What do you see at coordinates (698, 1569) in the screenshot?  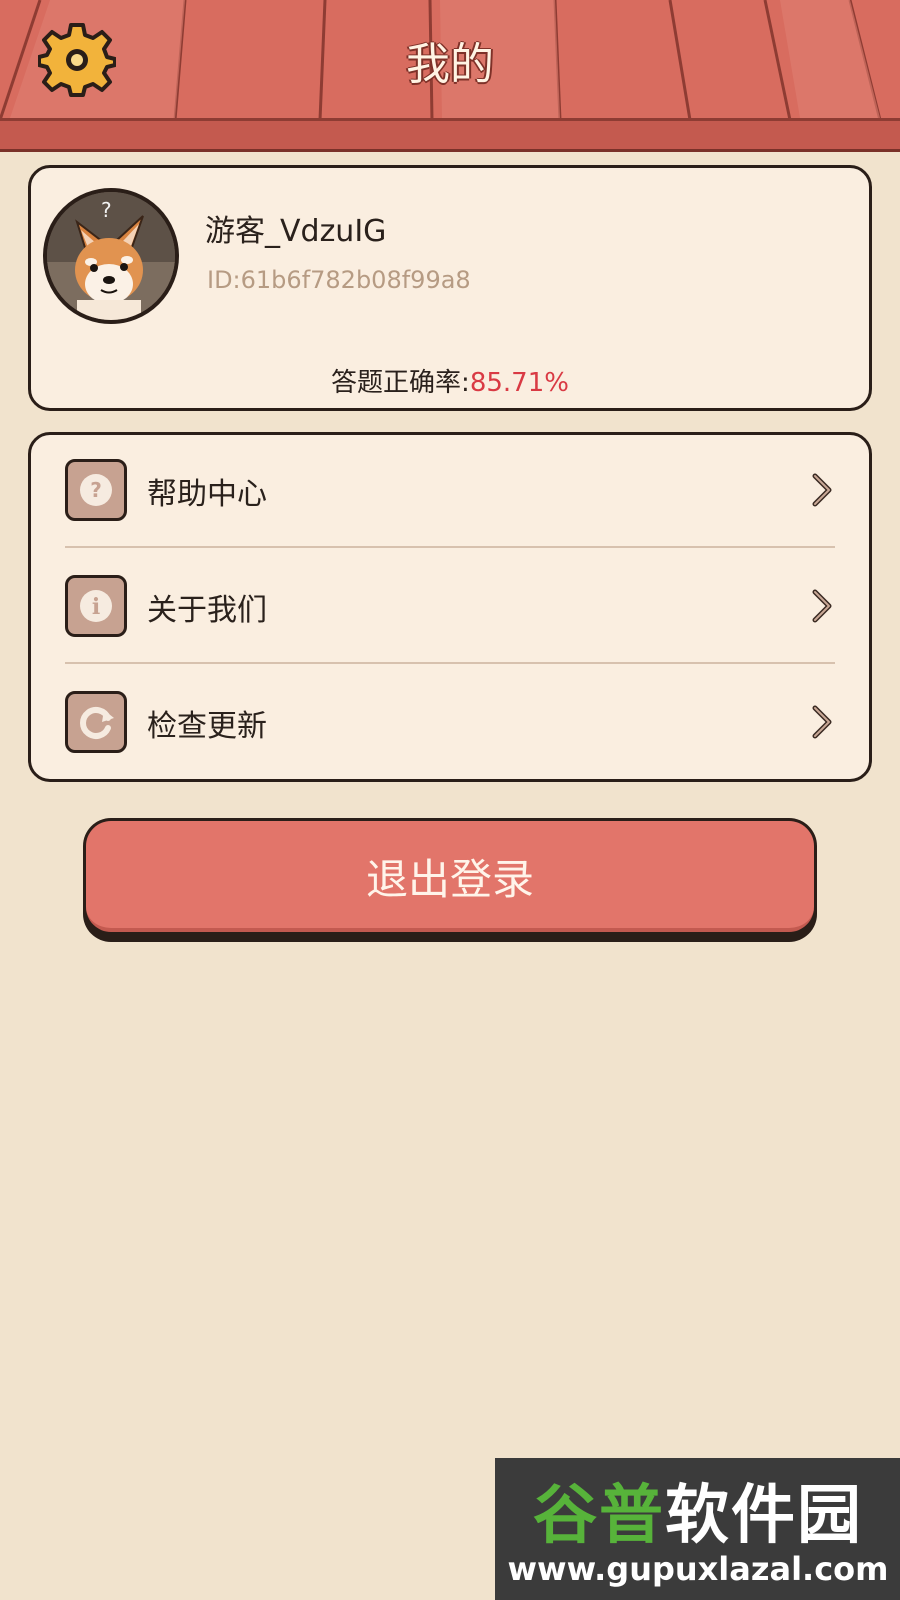 I see `watermark-url: www.gupuxlazal.com` at bounding box center [698, 1569].